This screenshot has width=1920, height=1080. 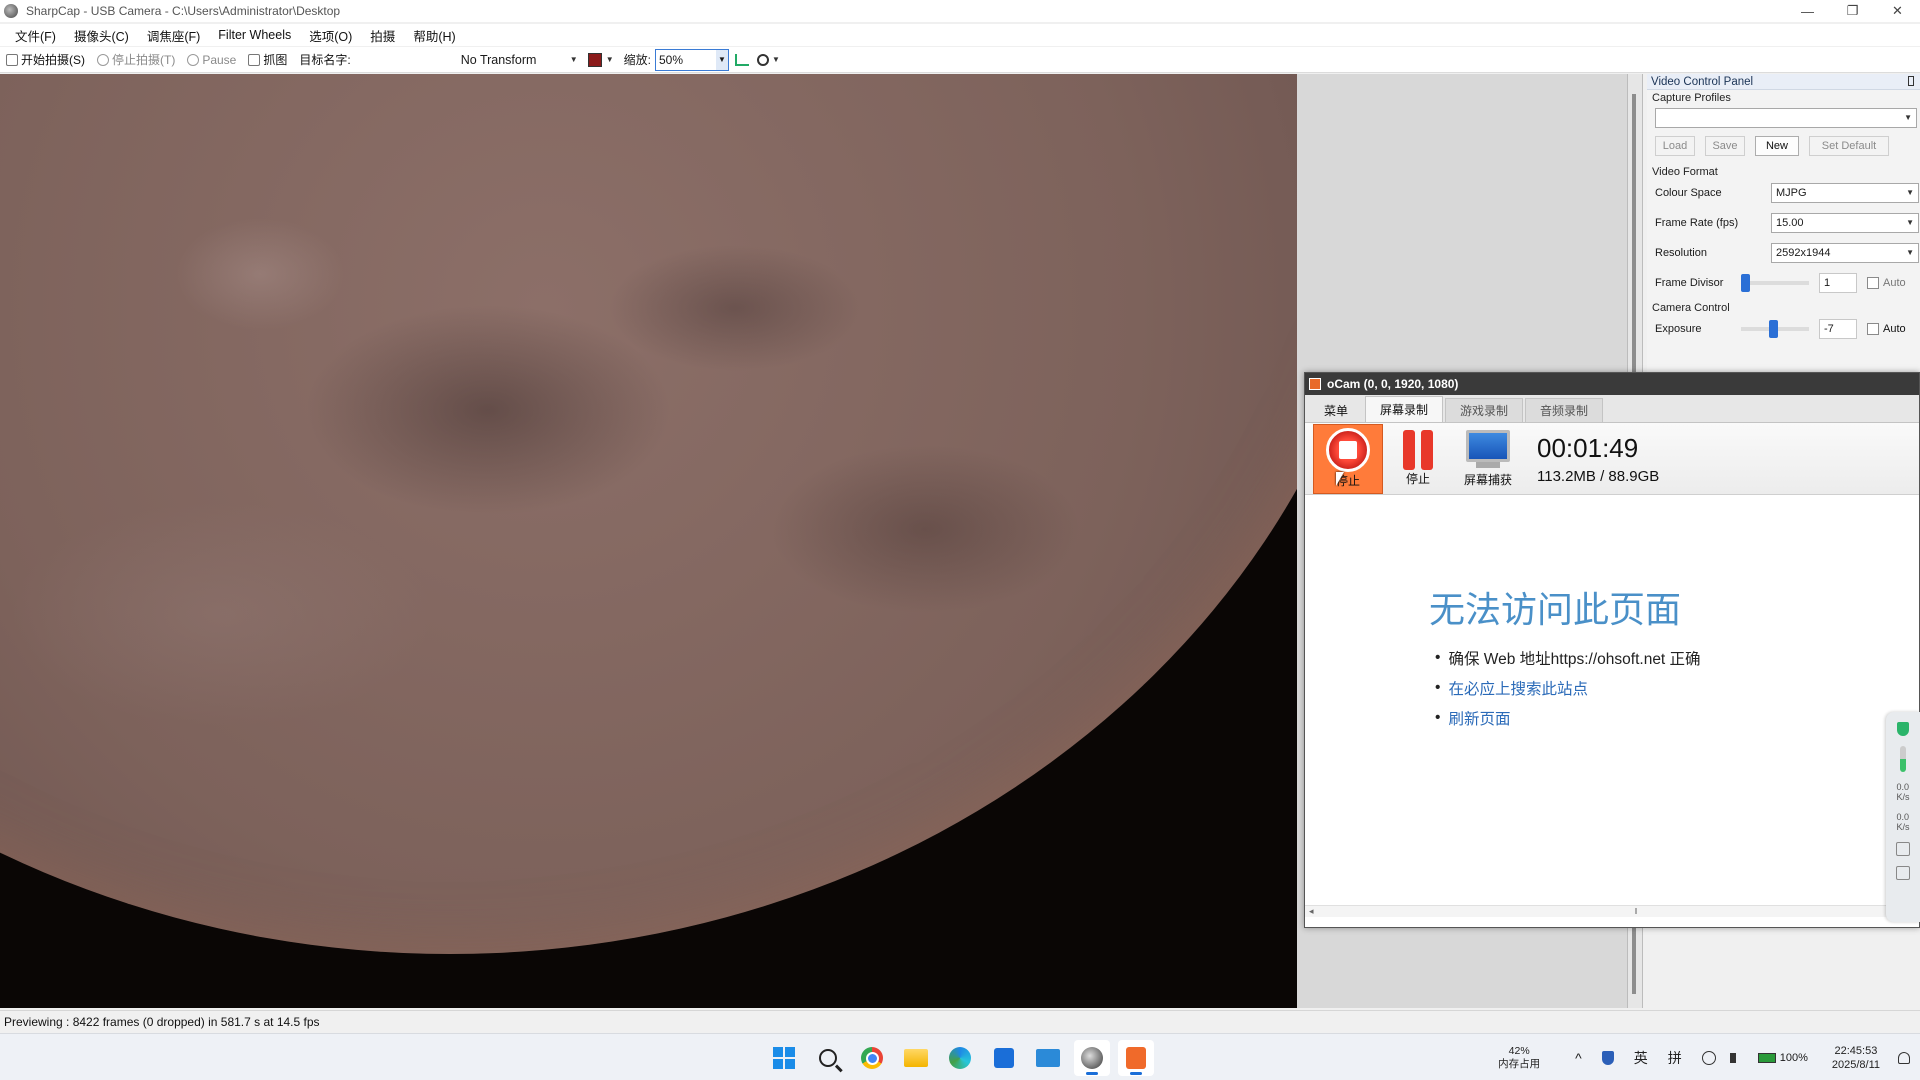 What do you see at coordinates (741, 59) in the screenshot?
I see `histogram-icon` at bounding box center [741, 59].